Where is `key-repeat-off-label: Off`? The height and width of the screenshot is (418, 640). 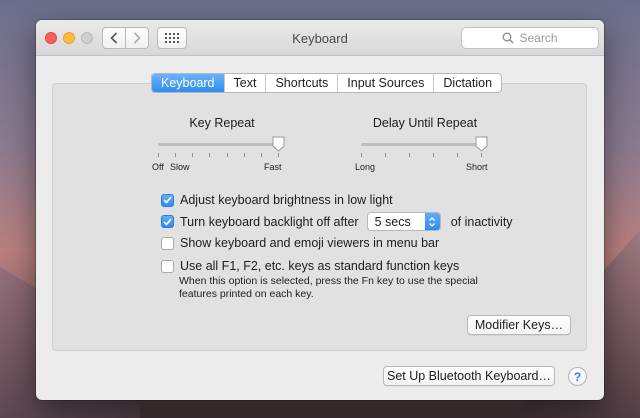 key-repeat-off-label: Off is located at coordinates (158, 167).